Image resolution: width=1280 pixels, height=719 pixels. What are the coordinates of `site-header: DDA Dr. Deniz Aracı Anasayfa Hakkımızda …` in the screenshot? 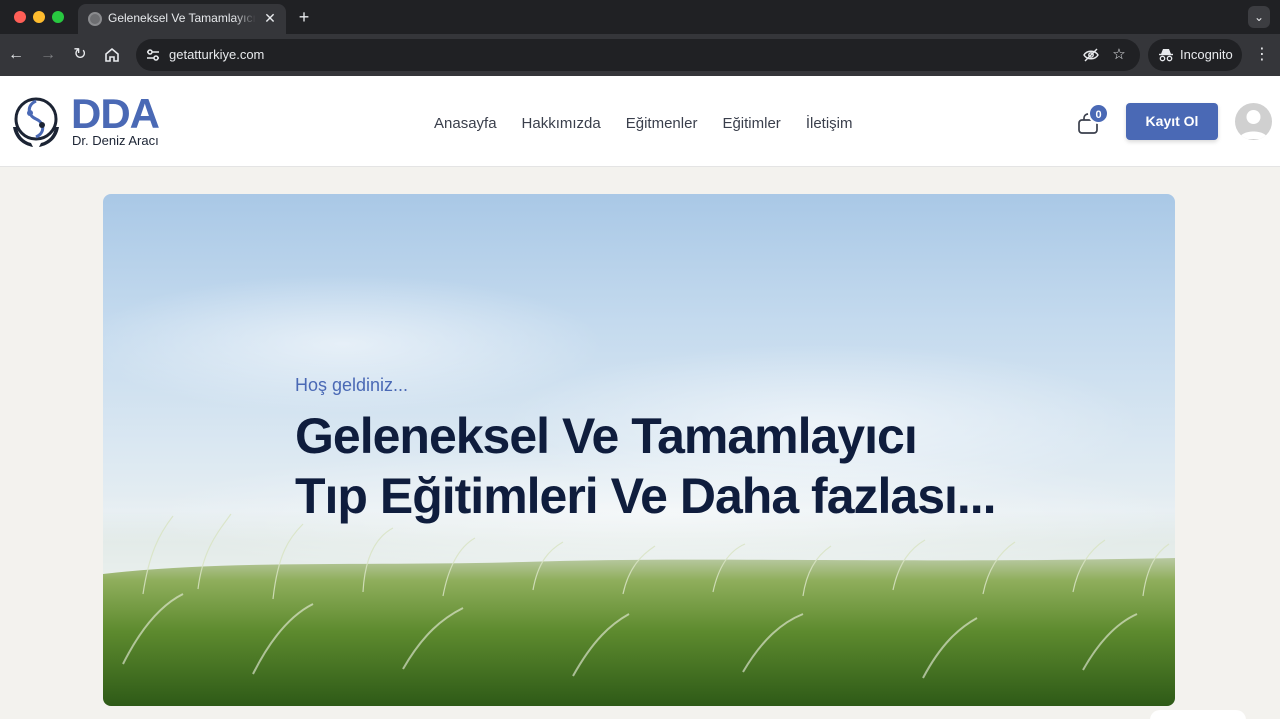 It's located at (640, 121).